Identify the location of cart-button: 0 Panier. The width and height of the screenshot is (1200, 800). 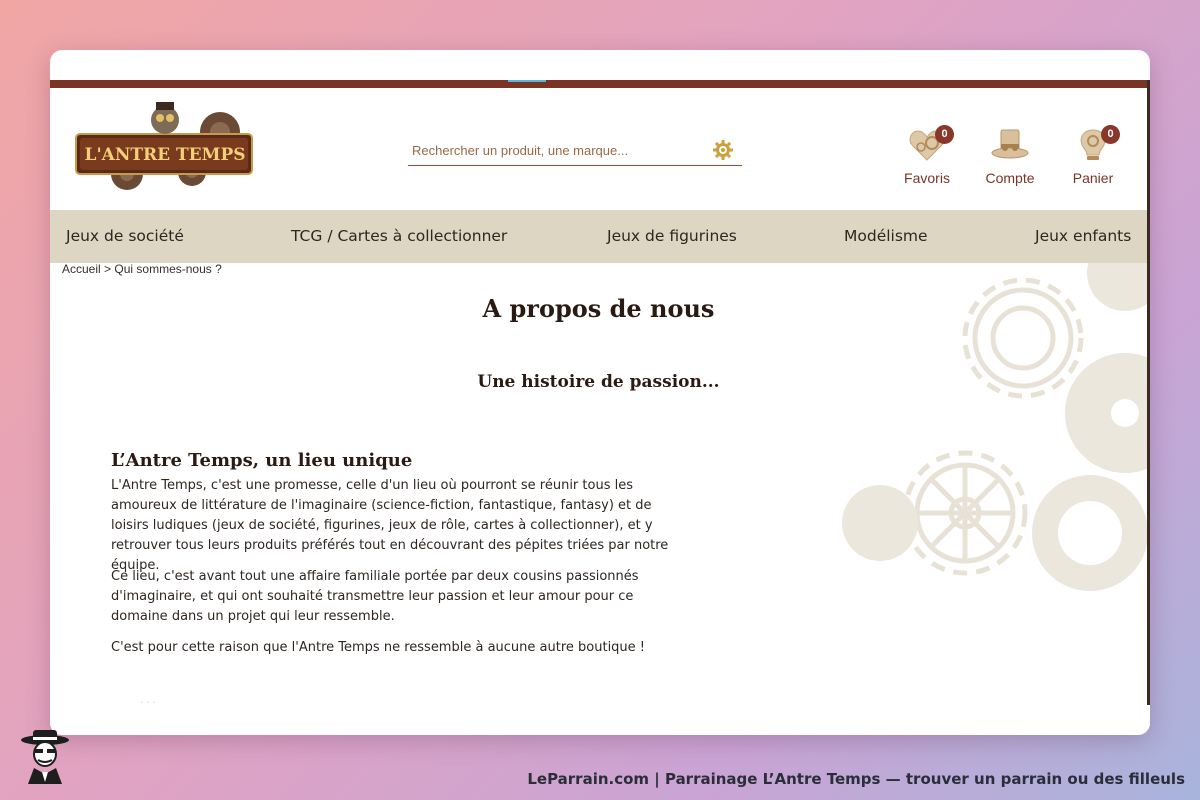
(1093, 157).